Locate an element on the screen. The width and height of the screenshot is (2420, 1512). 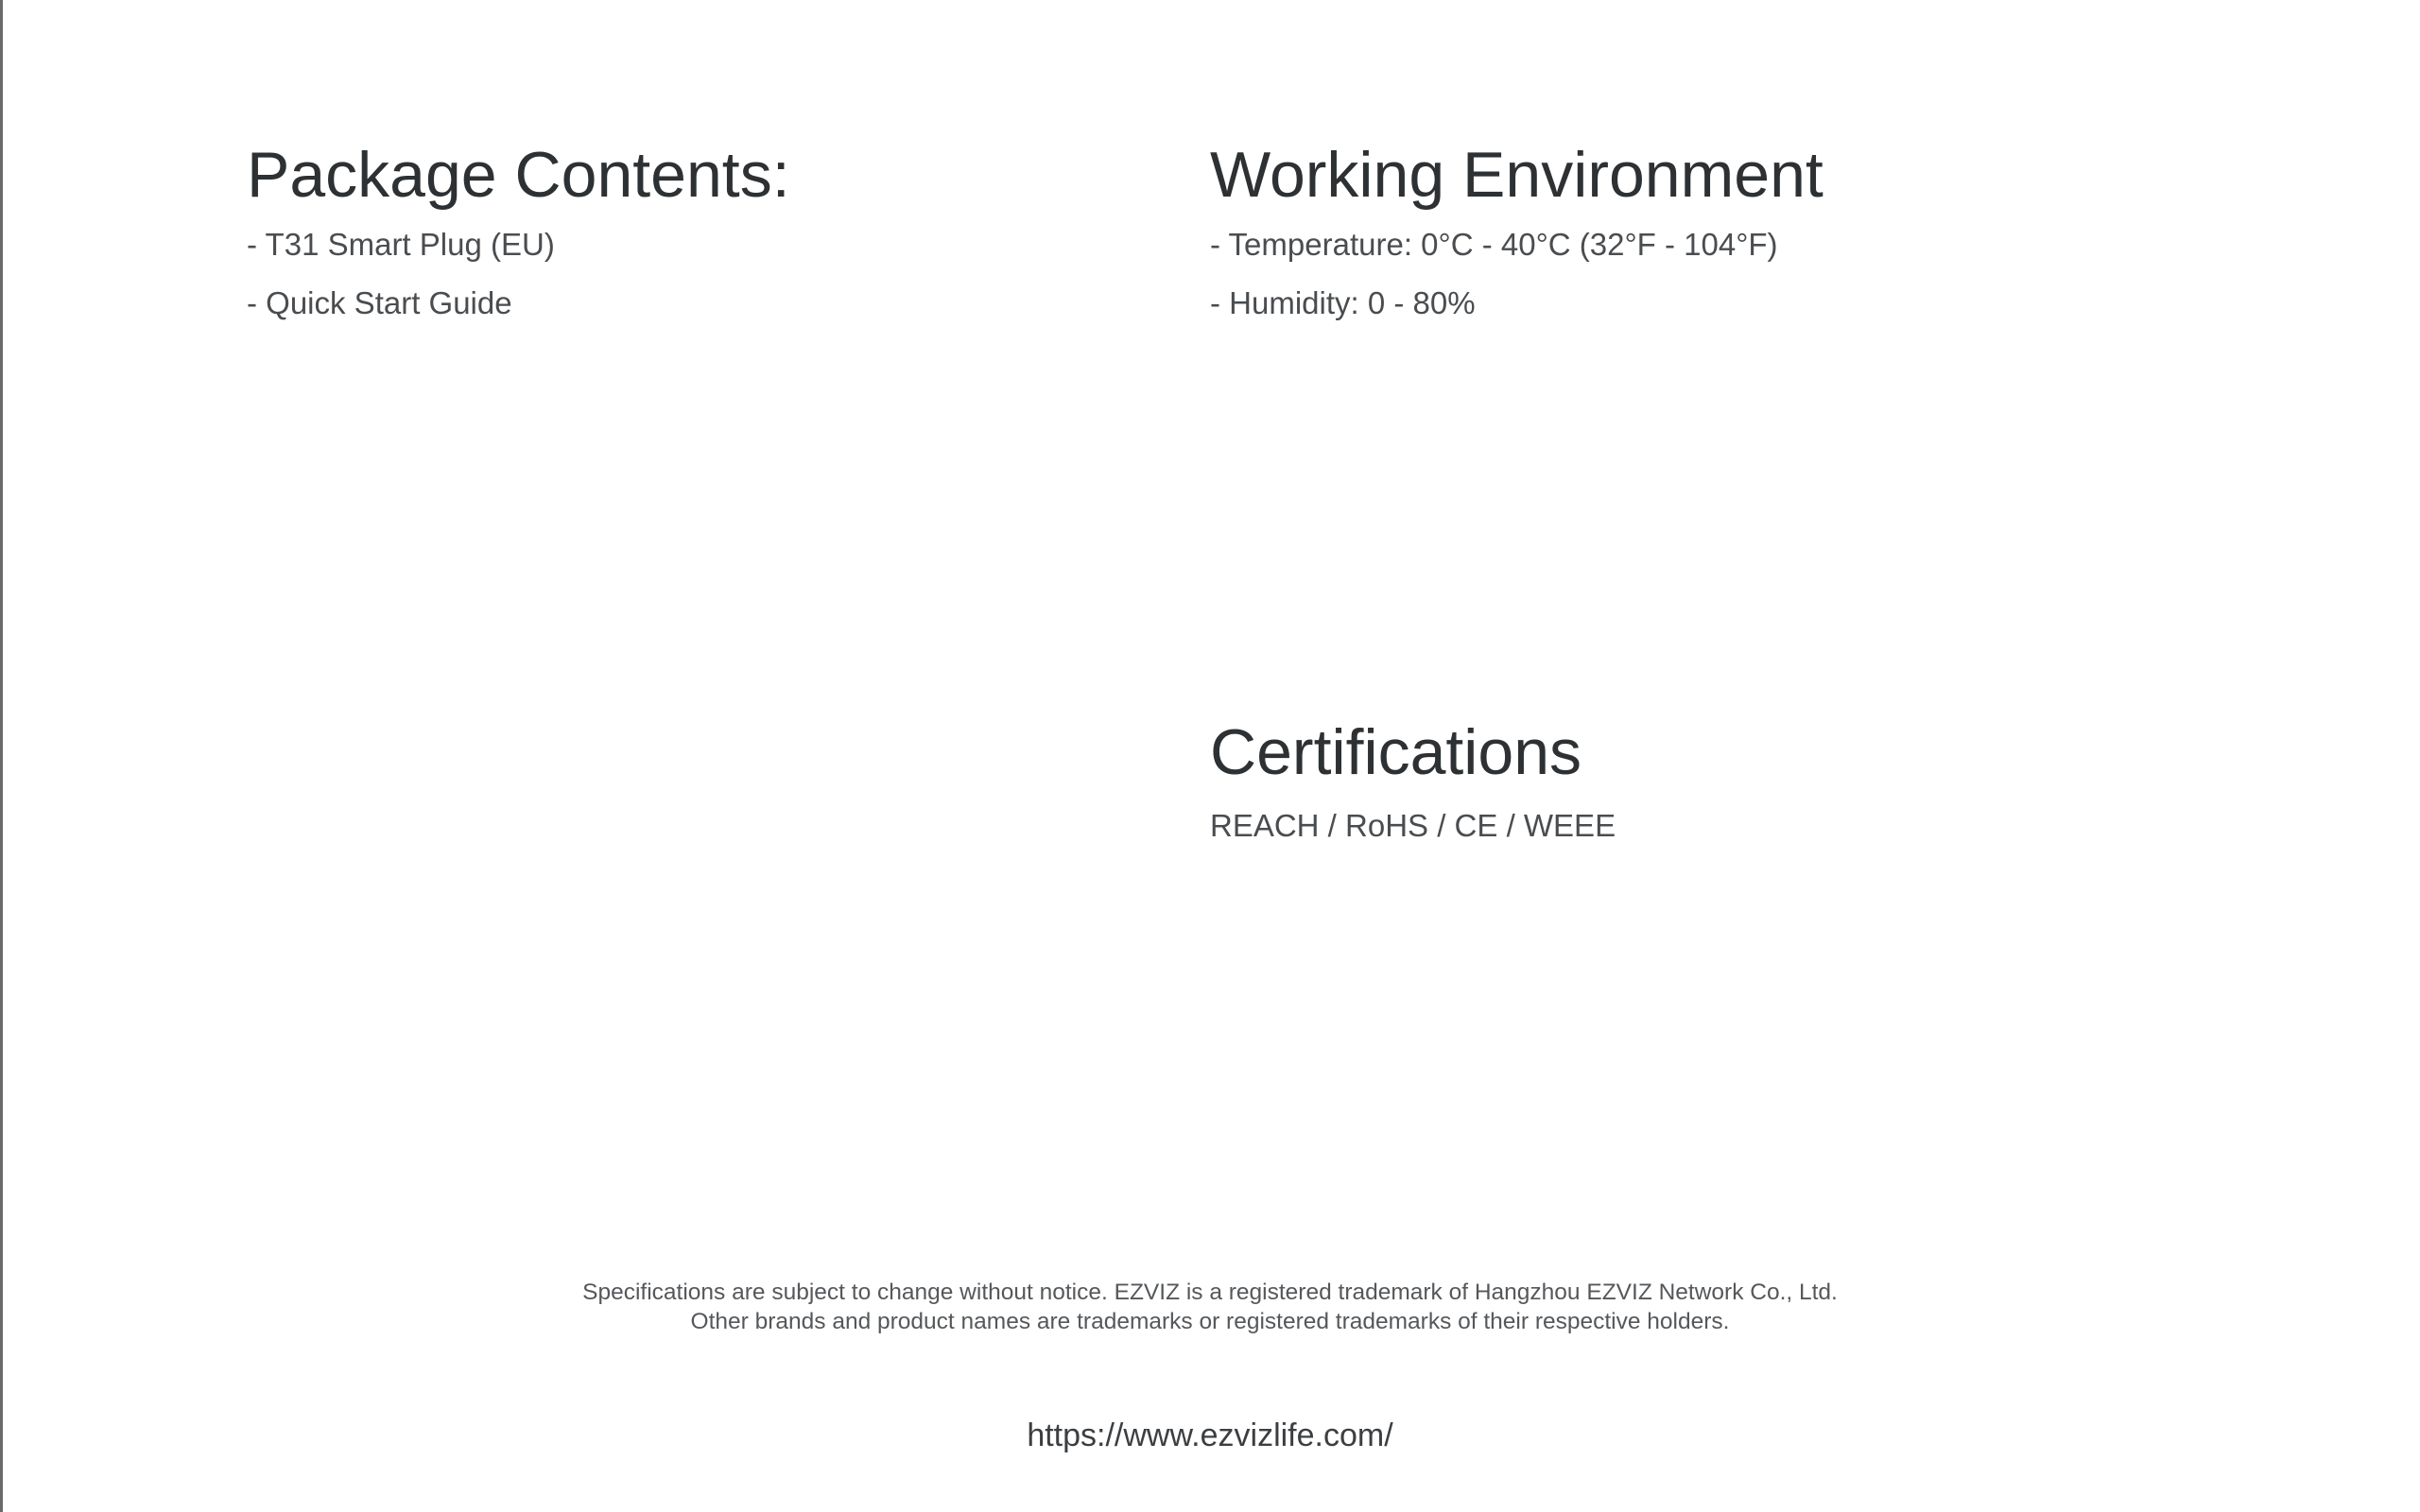
certifications-section: Certifications REACH / RoHS / CE / WEEE is located at coordinates (1413, 778).